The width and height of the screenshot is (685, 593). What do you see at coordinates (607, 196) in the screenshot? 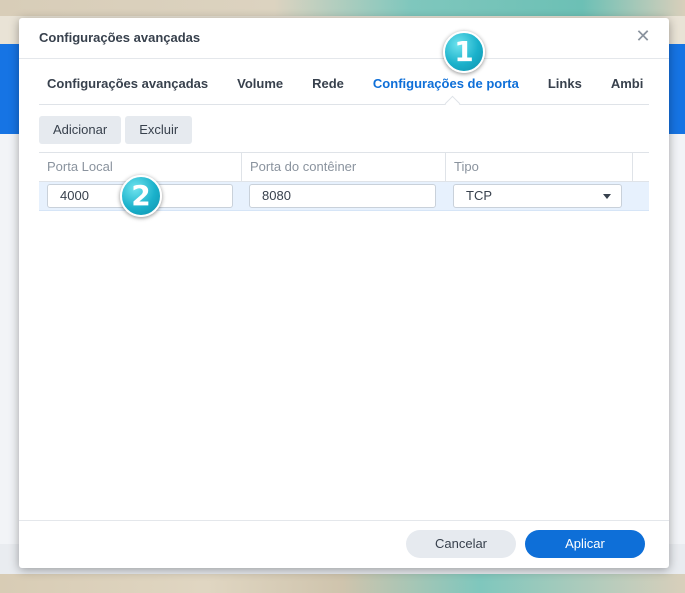
I see `chevron-down-icon` at bounding box center [607, 196].